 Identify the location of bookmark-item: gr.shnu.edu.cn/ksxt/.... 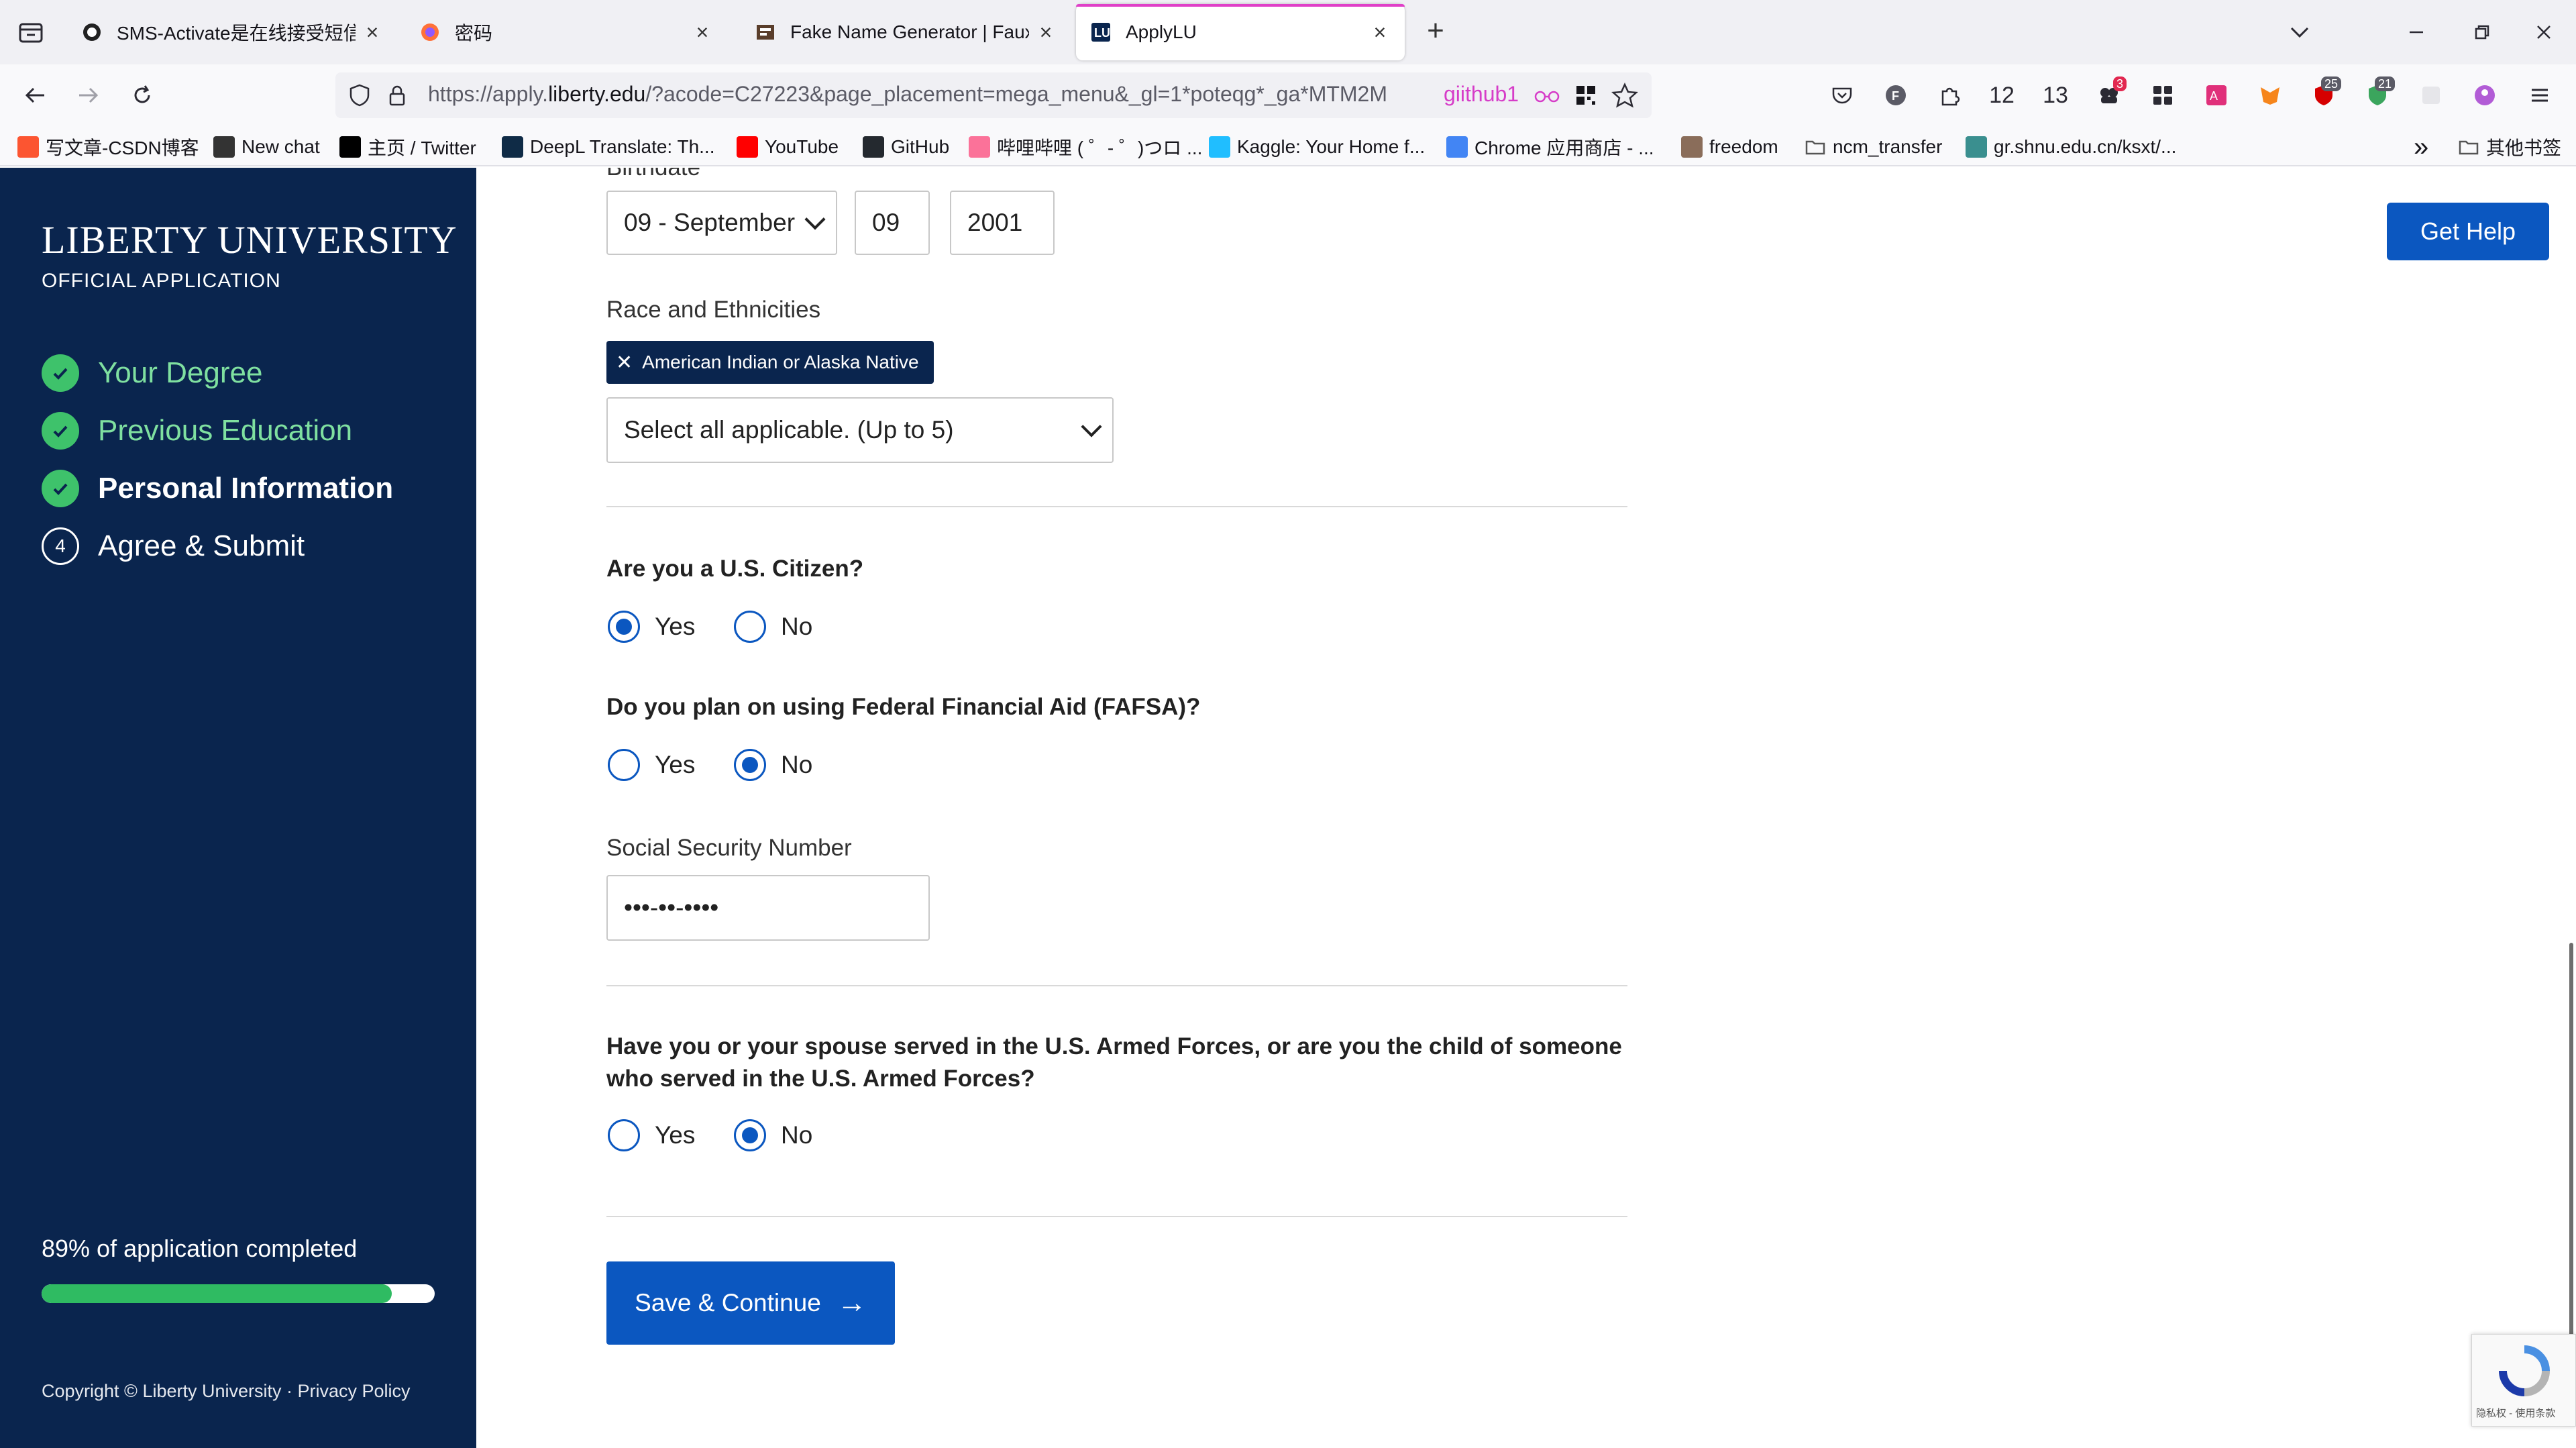
(2071, 147).